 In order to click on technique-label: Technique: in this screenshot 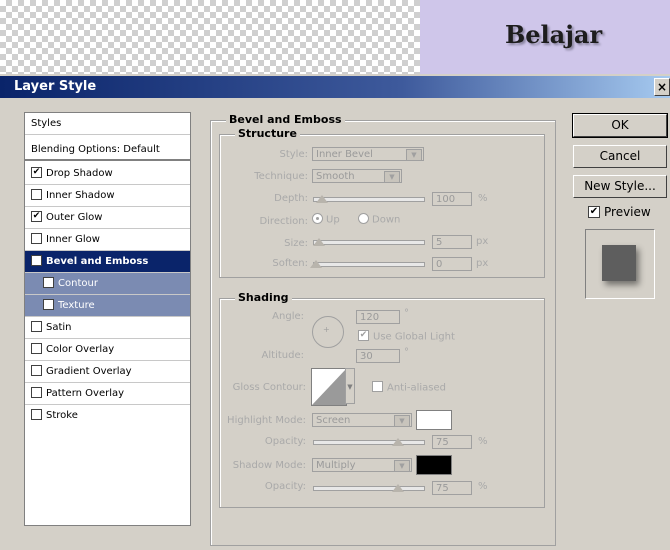, I will do `click(281, 176)`.